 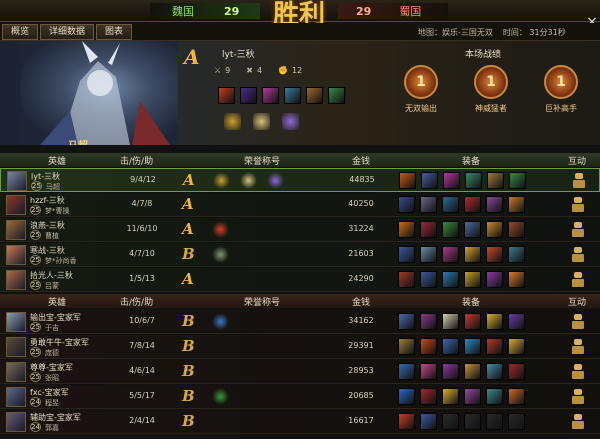 What do you see at coordinates (300, 422) in the screenshot?
I see `player-row: 辅助宝-宝家军 24 郭嘉 2/4/14 B 16617` at bounding box center [300, 422].